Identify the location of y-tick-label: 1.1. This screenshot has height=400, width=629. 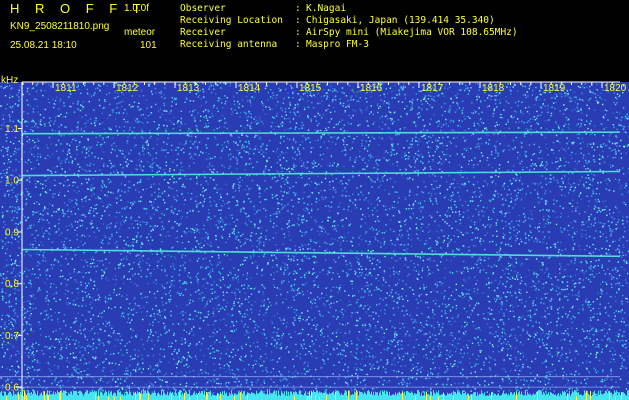
(12, 129).